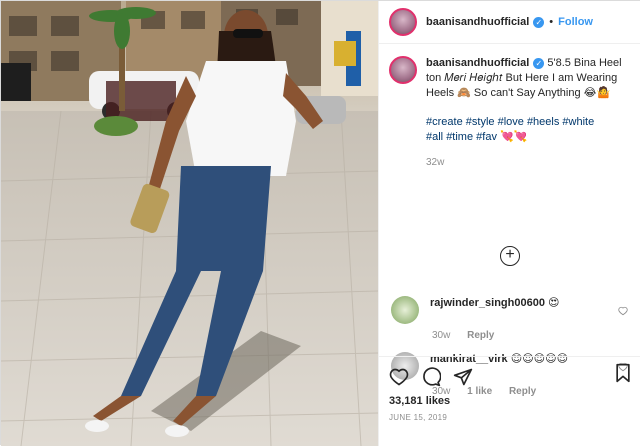 The width and height of the screenshot is (640, 446). I want to click on comment-age: 30w, so click(441, 335).